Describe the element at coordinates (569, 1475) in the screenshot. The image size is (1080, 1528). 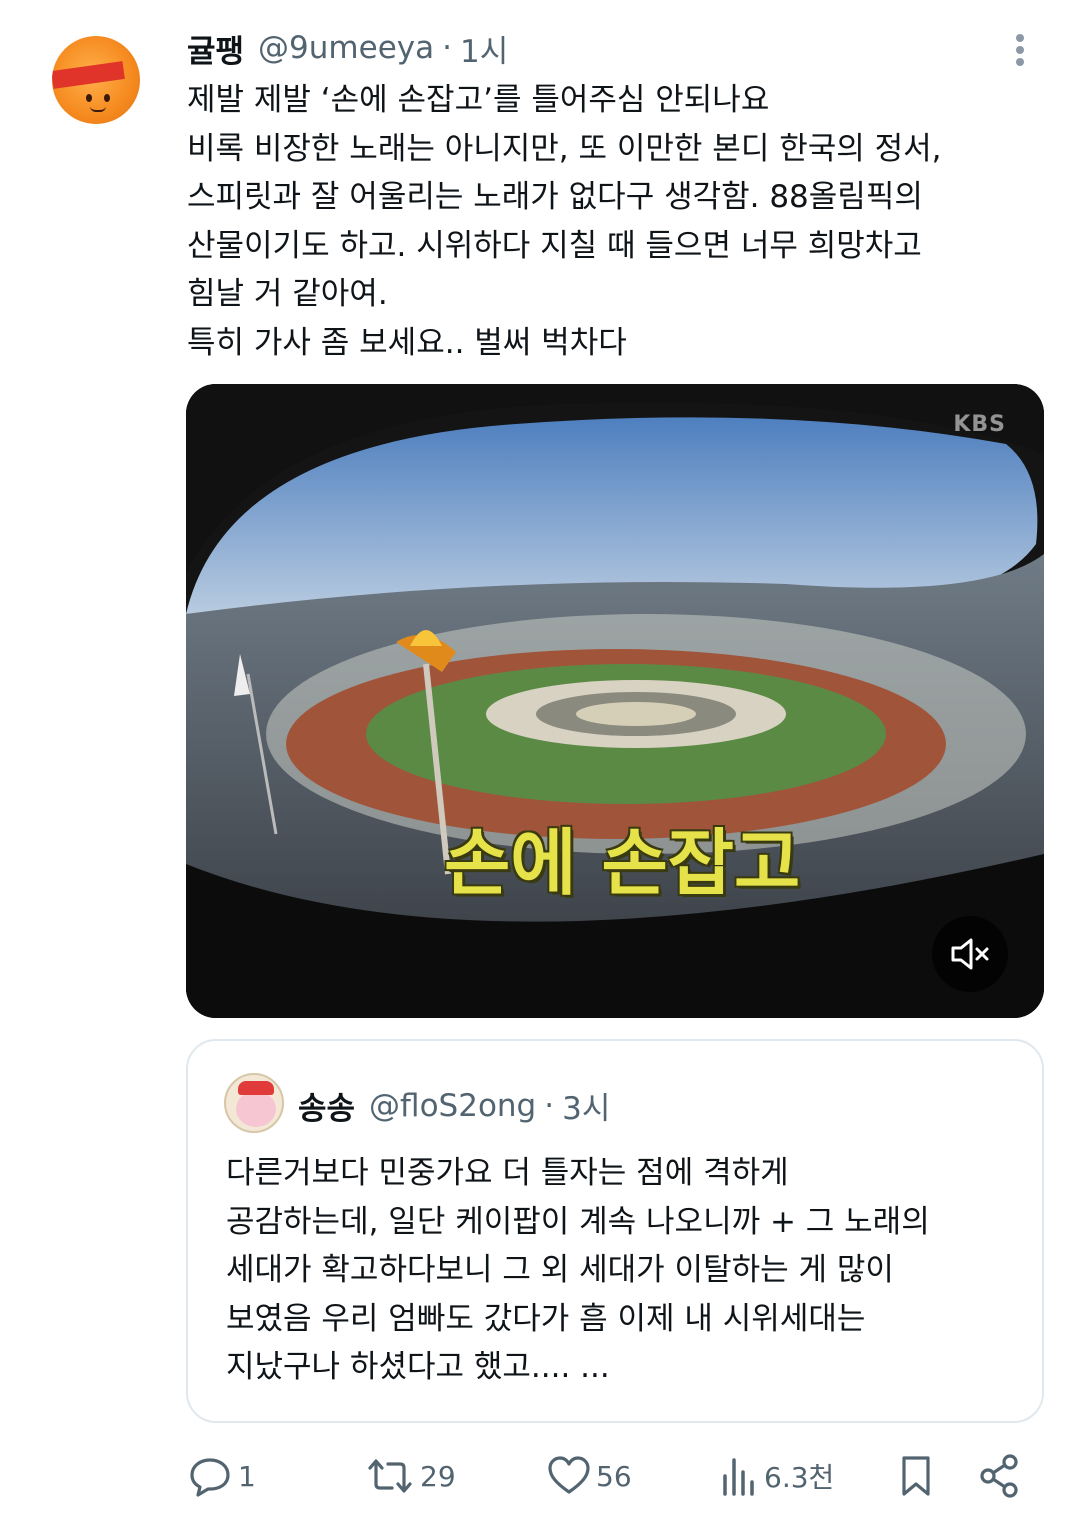
I see `heart-icon` at that location.